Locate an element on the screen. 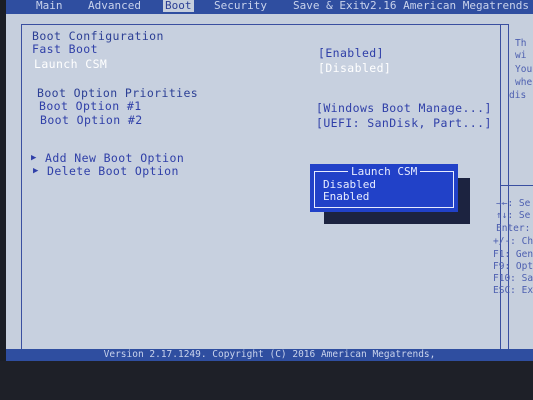 The width and height of the screenshot is (533, 400). popup-option-enabled: Enabled is located at coordinates (346, 196).